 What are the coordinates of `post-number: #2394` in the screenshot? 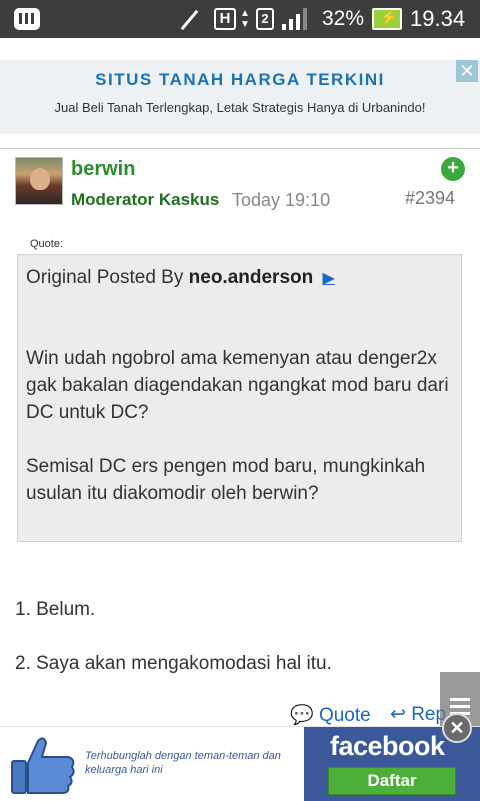 It's located at (430, 198).